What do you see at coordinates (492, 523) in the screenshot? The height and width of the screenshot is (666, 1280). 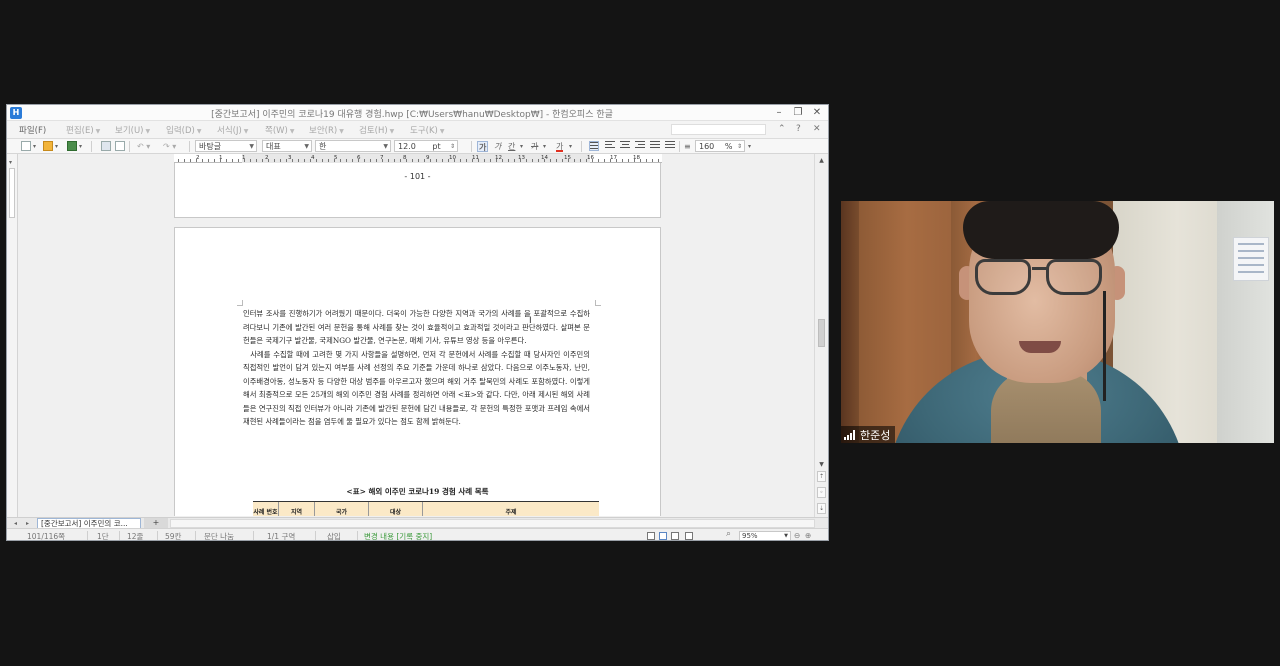 I see `horizontal-scrollbar` at bounding box center [492, 523].